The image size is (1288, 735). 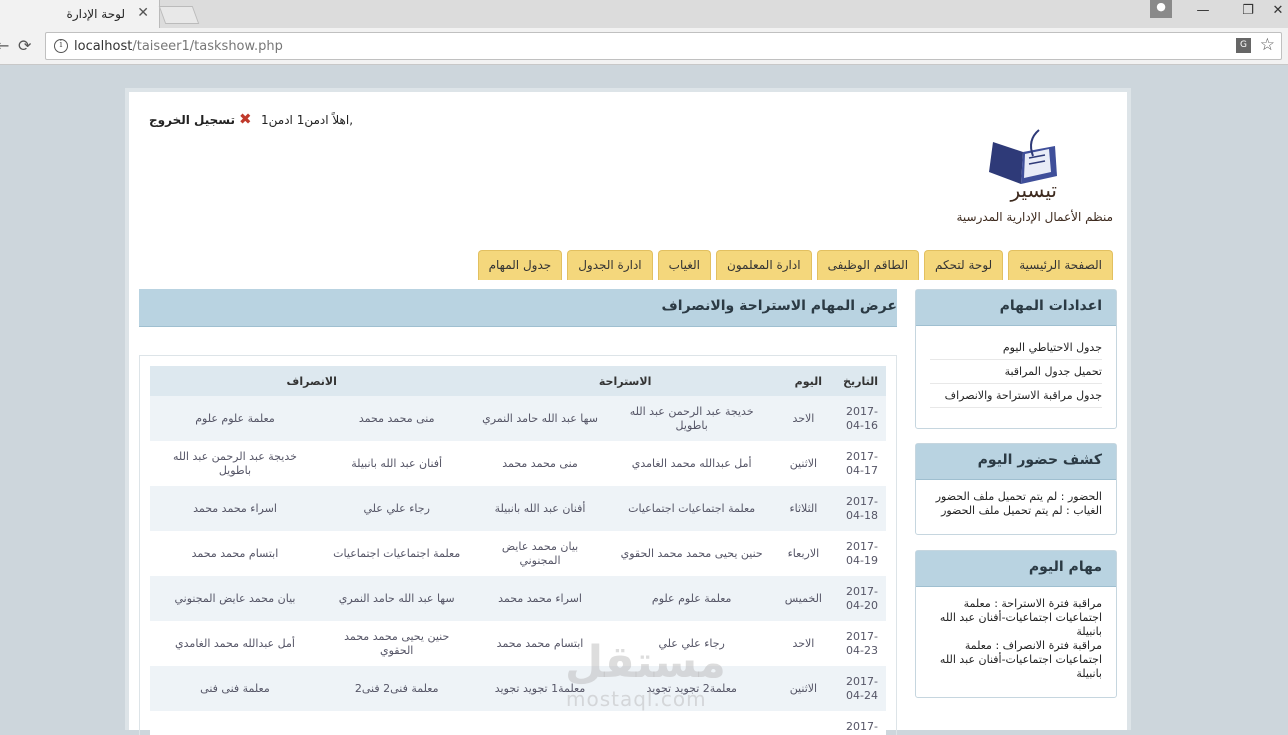 What do you see at coordinates (520, 265) in the screenshot?
I see `menu-item-tasks: جدول المهام` at bounding box center [520, 265].